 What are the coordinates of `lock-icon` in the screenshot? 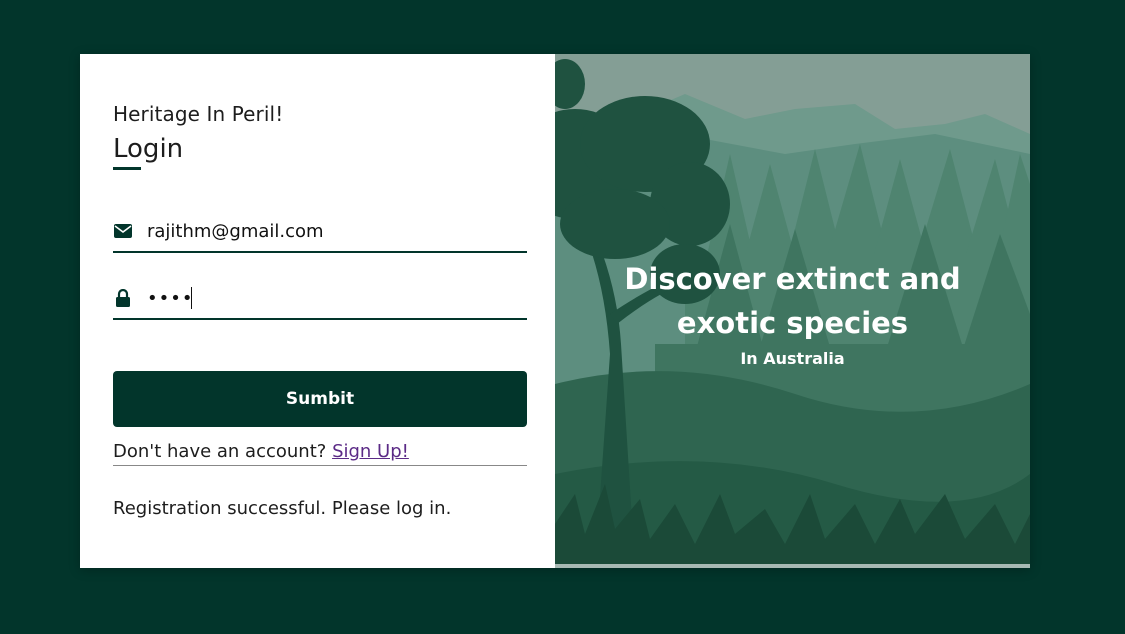 It's located at (123, 298).